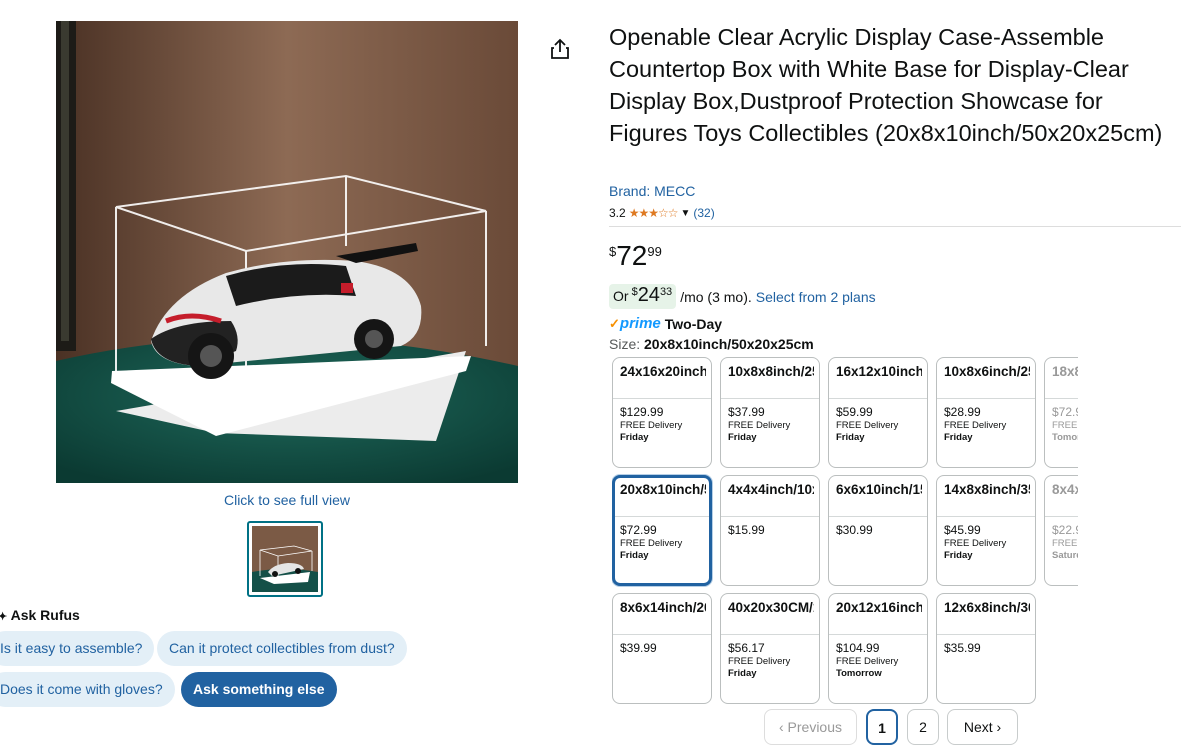  I want to click on brand-link: Brand: MECC, so click(652, 191).